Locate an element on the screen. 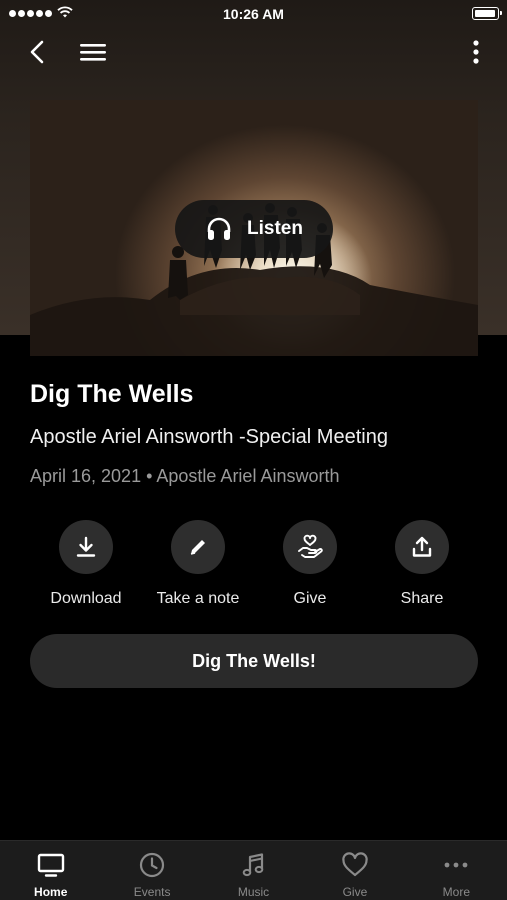  download-button is located at coordinates (86, 547).